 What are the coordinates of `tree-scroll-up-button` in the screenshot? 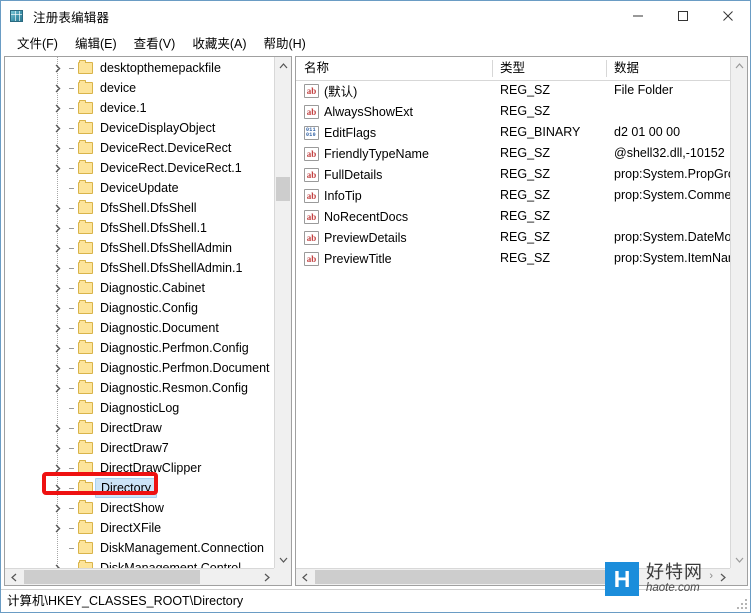 It's located at (283, 65).